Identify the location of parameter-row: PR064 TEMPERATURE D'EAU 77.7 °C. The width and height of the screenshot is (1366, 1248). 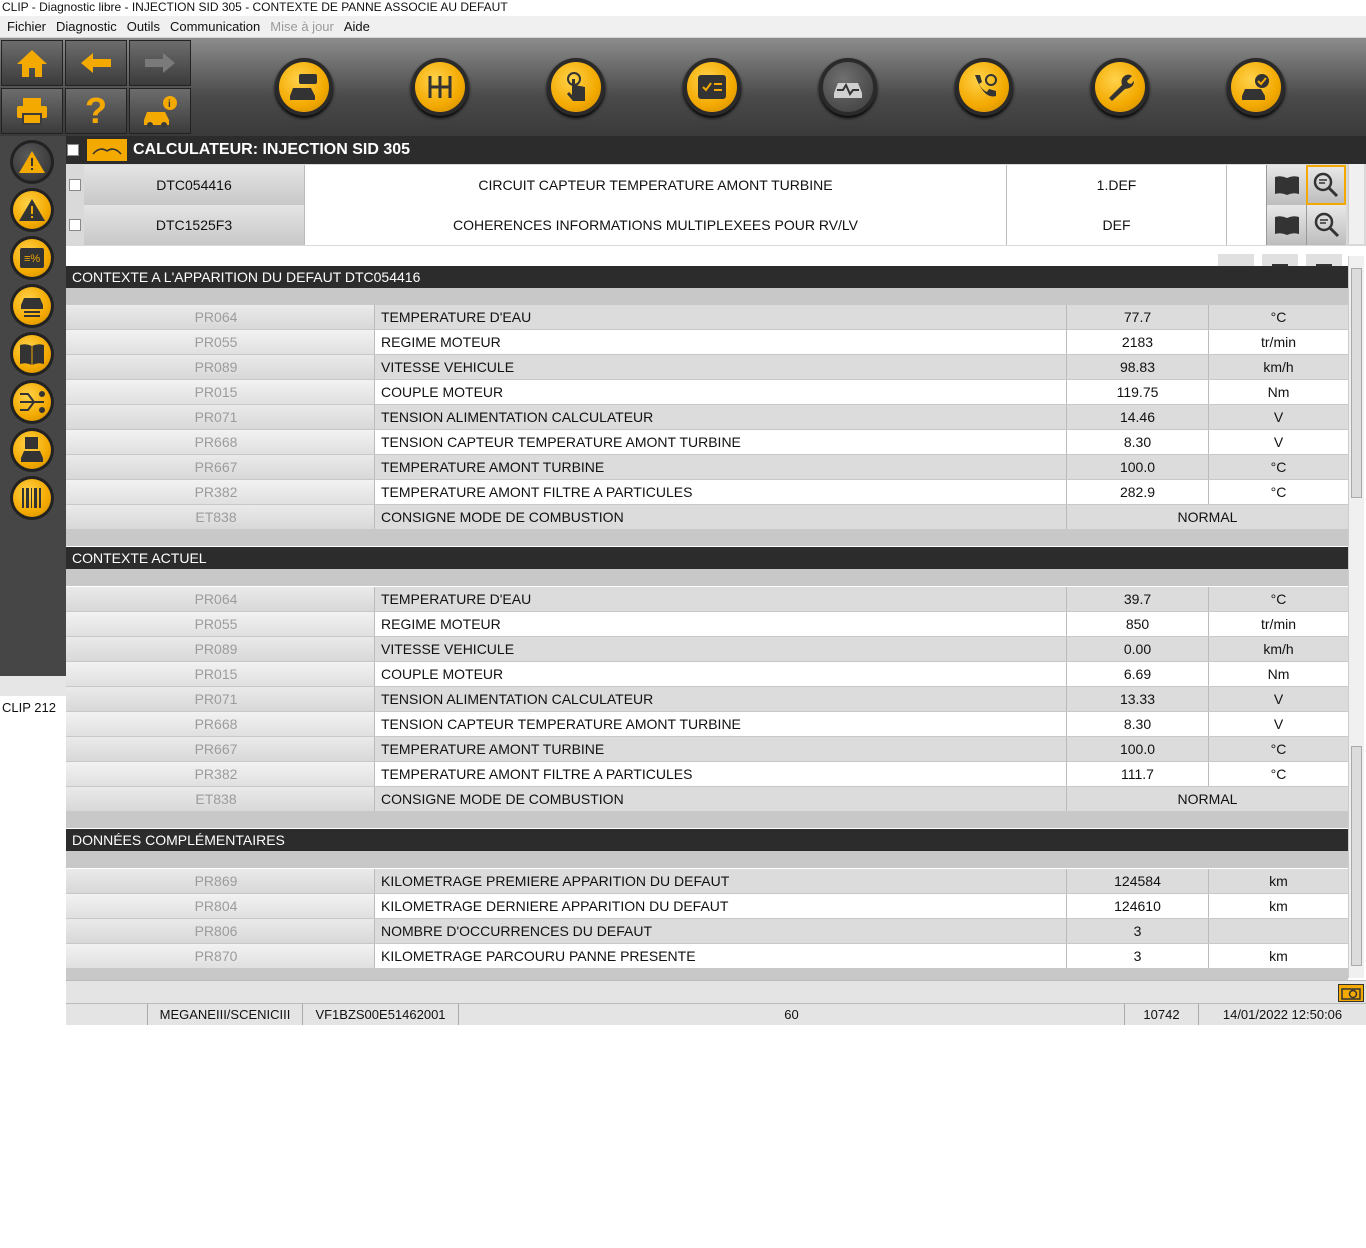
(707, 317).